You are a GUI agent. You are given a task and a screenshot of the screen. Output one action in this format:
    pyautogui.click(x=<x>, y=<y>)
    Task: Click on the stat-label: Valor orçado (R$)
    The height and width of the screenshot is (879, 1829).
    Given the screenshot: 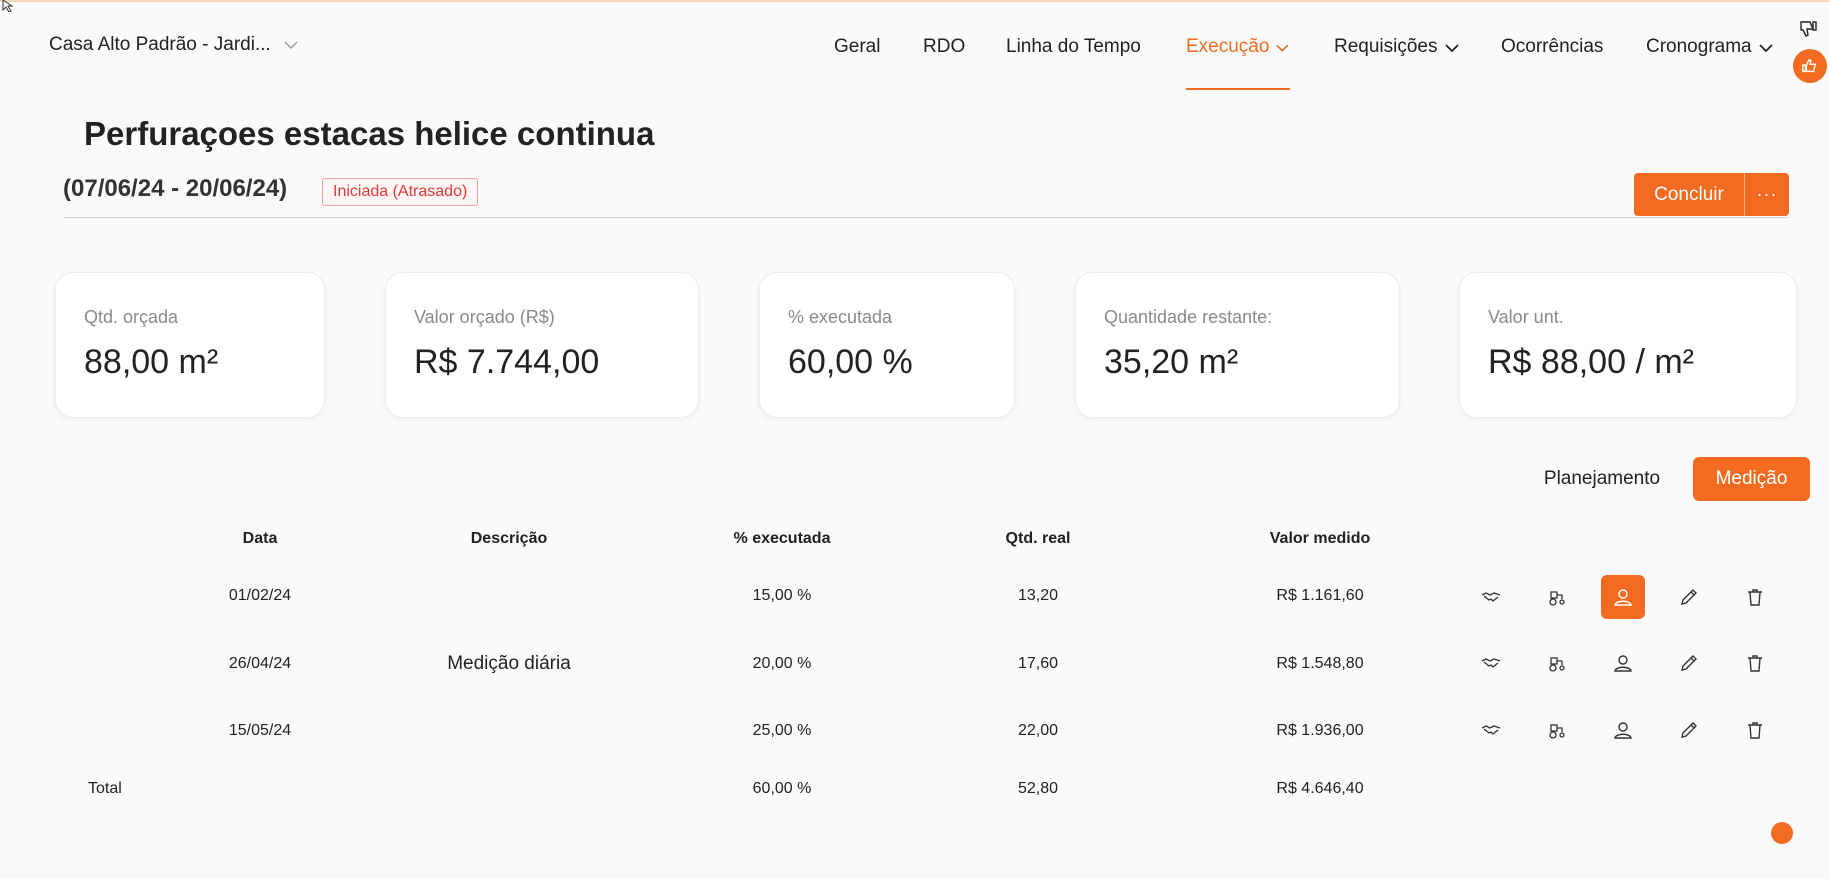 What is the action you would take?
    pyautogui.click(x=484, y=317)
    